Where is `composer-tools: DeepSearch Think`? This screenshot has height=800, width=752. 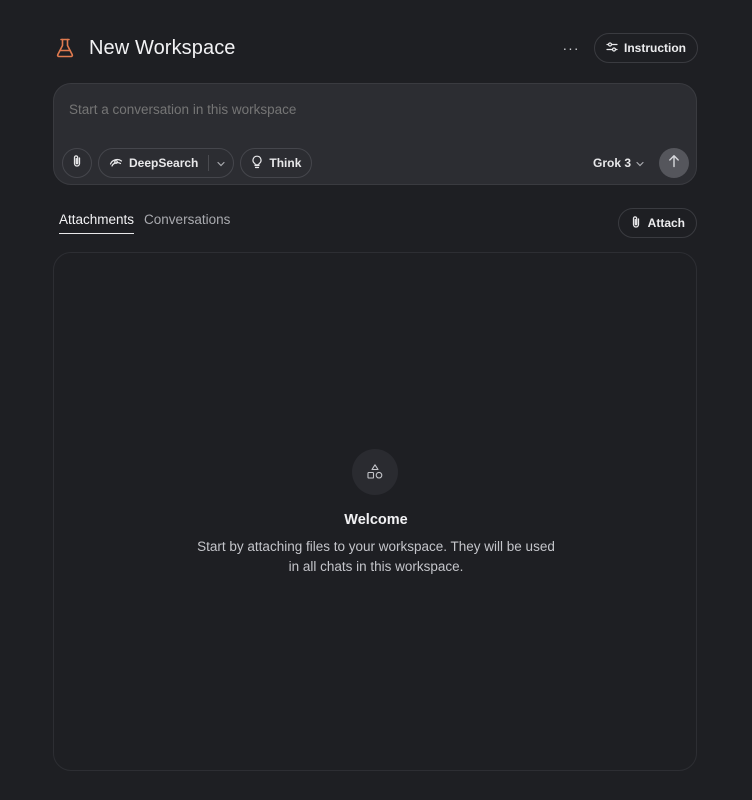 composer-tools: DeepSearch Think is located at coordinates (187, 163).